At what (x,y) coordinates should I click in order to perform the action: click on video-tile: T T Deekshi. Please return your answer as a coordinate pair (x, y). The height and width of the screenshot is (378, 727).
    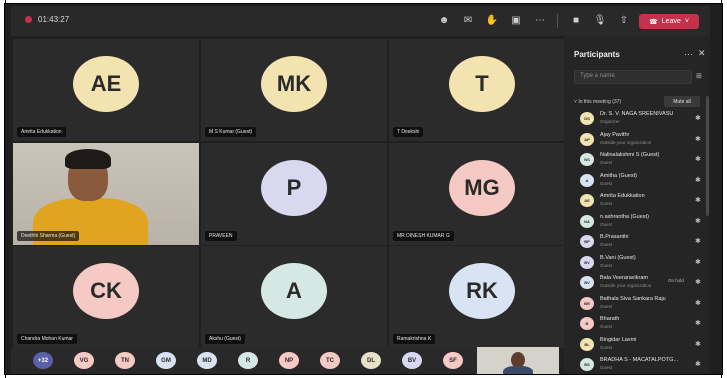
    Looking at the image, I should click on (482, 90).